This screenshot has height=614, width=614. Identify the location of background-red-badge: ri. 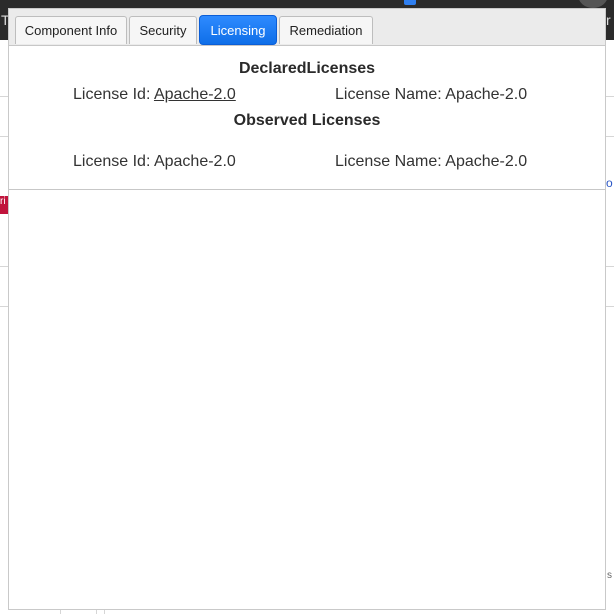
(4, 205).